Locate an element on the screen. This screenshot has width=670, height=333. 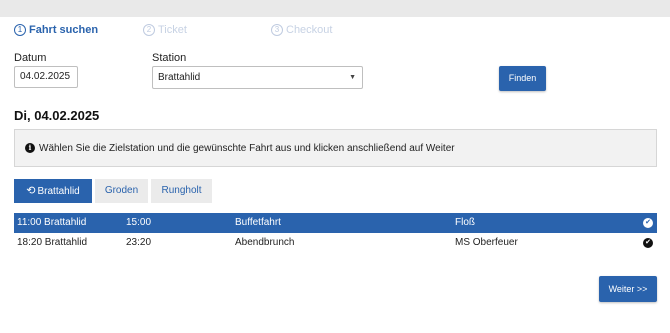
date-heading: Di, 04.02.2025 is located at coordinates (57, 115).